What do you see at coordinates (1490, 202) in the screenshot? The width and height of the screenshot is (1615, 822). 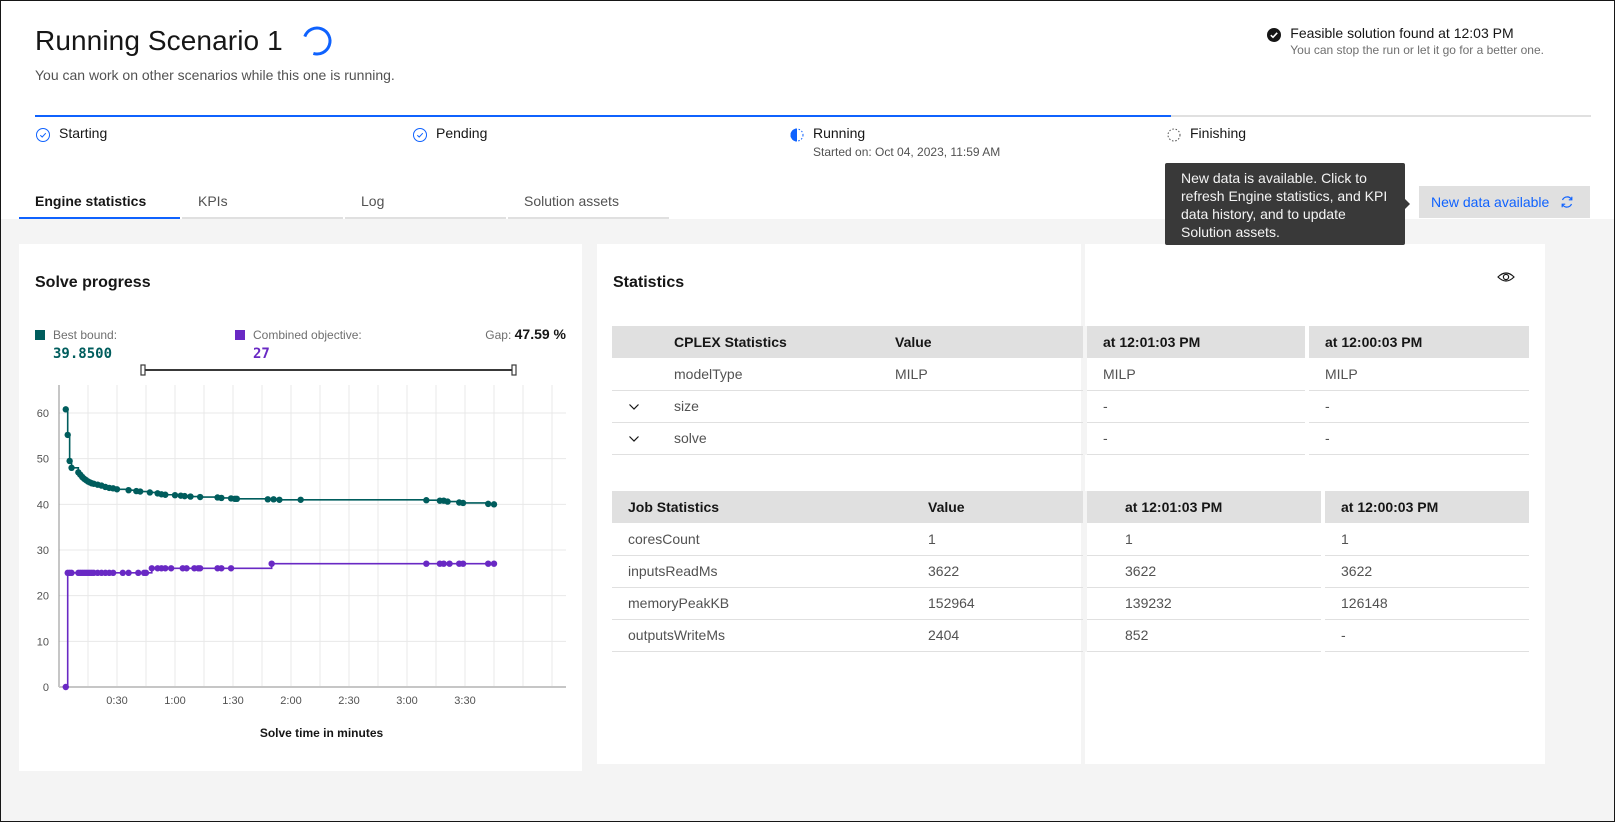 I see `new-data-label: New data available` at bounding box center [1490, 202].